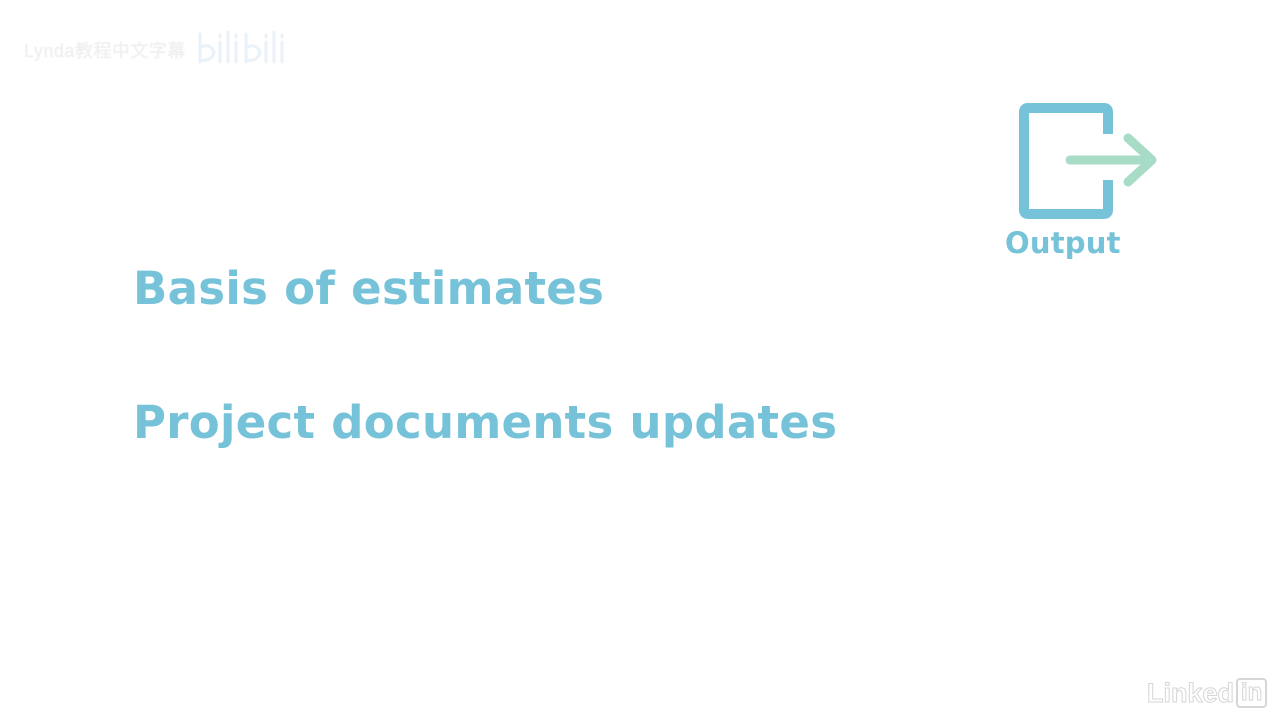  Describe the element at coordinates (1063, 243) in the screenshot. I see `output-label: Output` at that location.